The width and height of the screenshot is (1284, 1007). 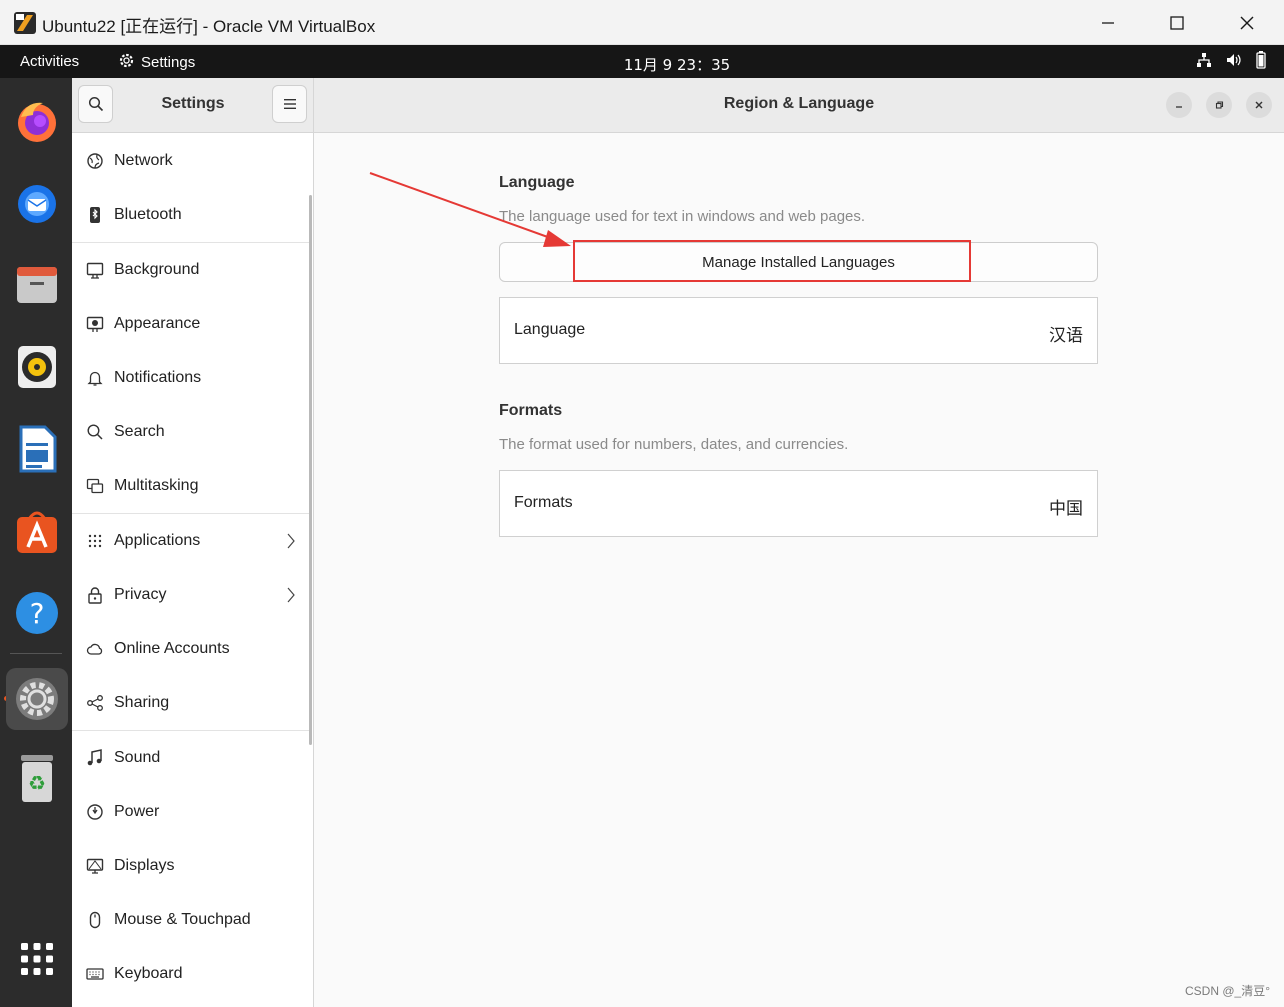 I want to click on app-center-icon, so click(x=37, y=531).